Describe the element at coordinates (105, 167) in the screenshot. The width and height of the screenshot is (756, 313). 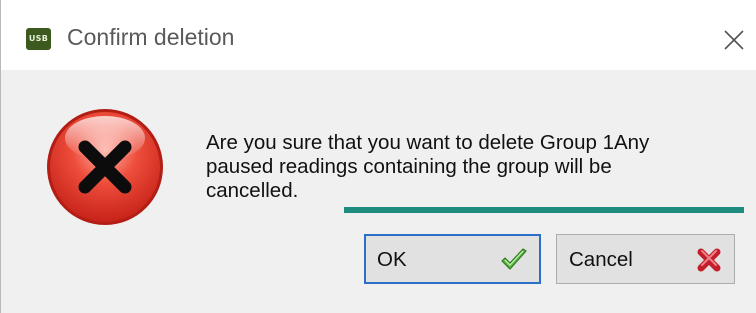
I see `error-icon` at that location.